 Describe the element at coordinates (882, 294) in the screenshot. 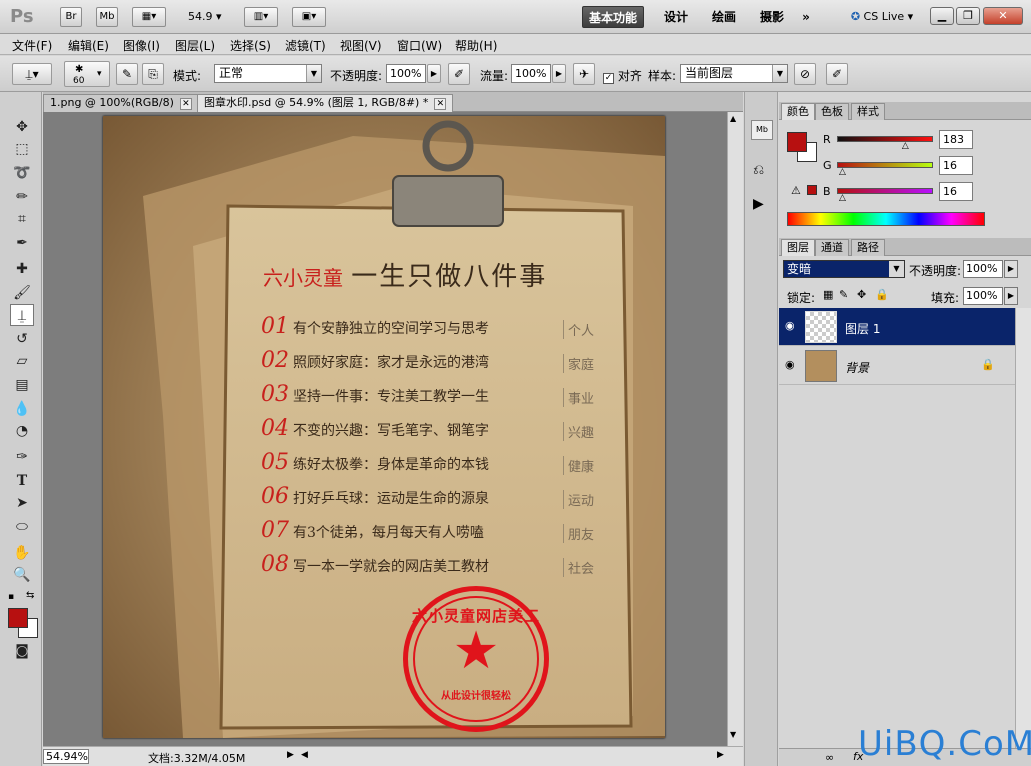

I see `lock-all-icon: 🔒` at that location.